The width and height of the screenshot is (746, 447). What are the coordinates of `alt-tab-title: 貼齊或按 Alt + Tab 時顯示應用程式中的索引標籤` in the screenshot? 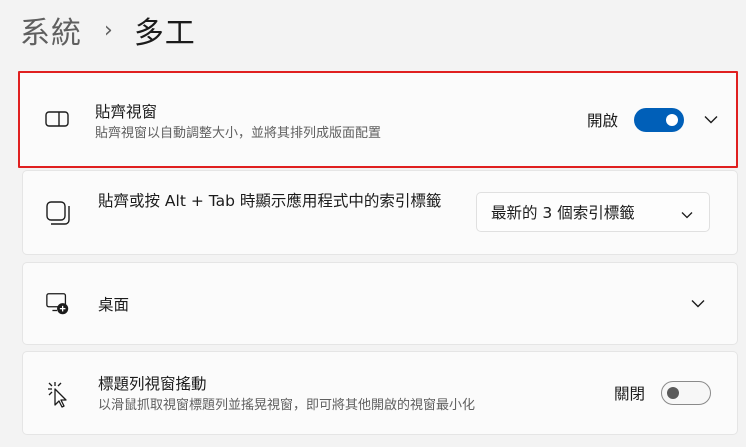 It's located at (270, 201).